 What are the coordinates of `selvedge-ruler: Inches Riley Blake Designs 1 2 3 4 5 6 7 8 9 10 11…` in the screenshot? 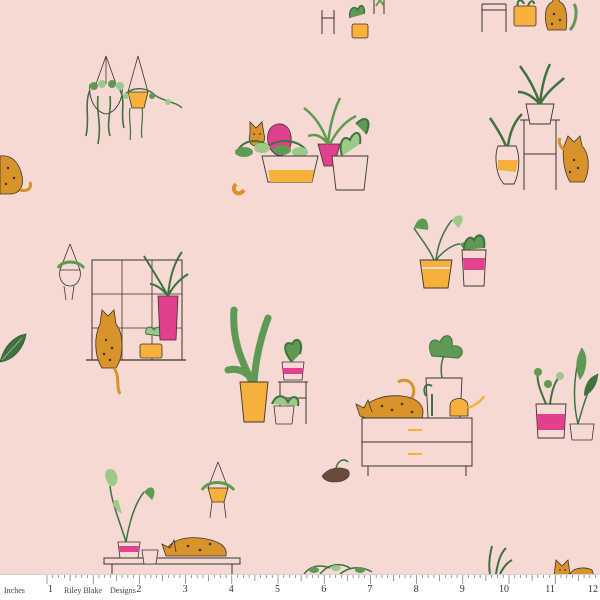 It's located at (300, 587).